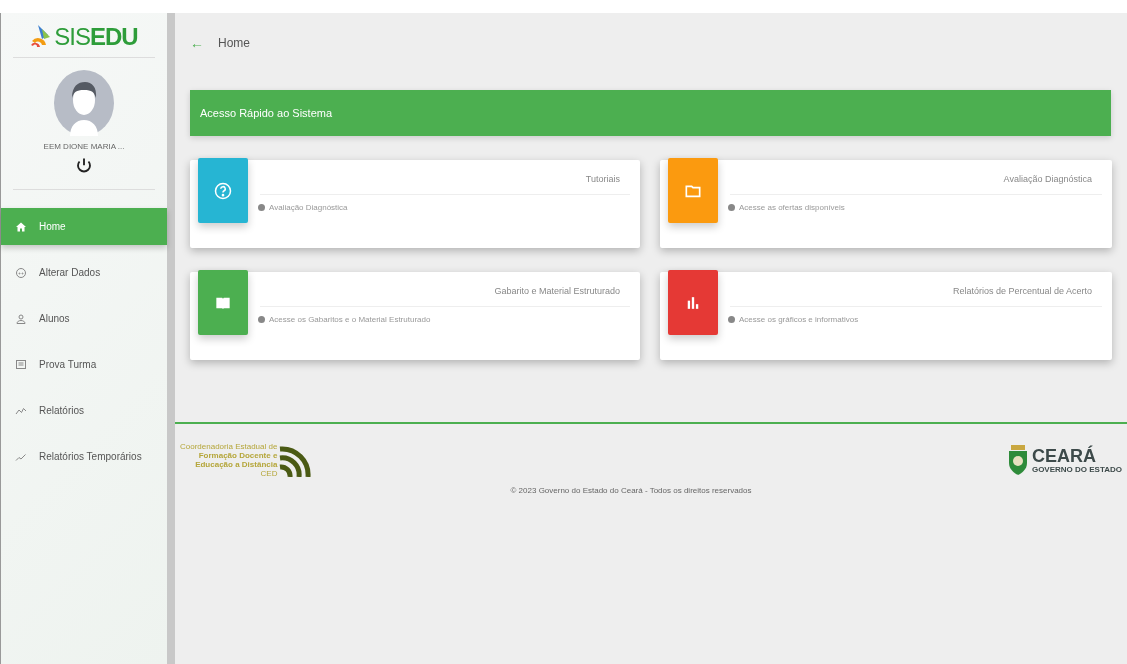  What do you see at coordinates (84, 364) in the screenshot?
I see `menu-item: Prova Turma` at bounding box center [84, 364].